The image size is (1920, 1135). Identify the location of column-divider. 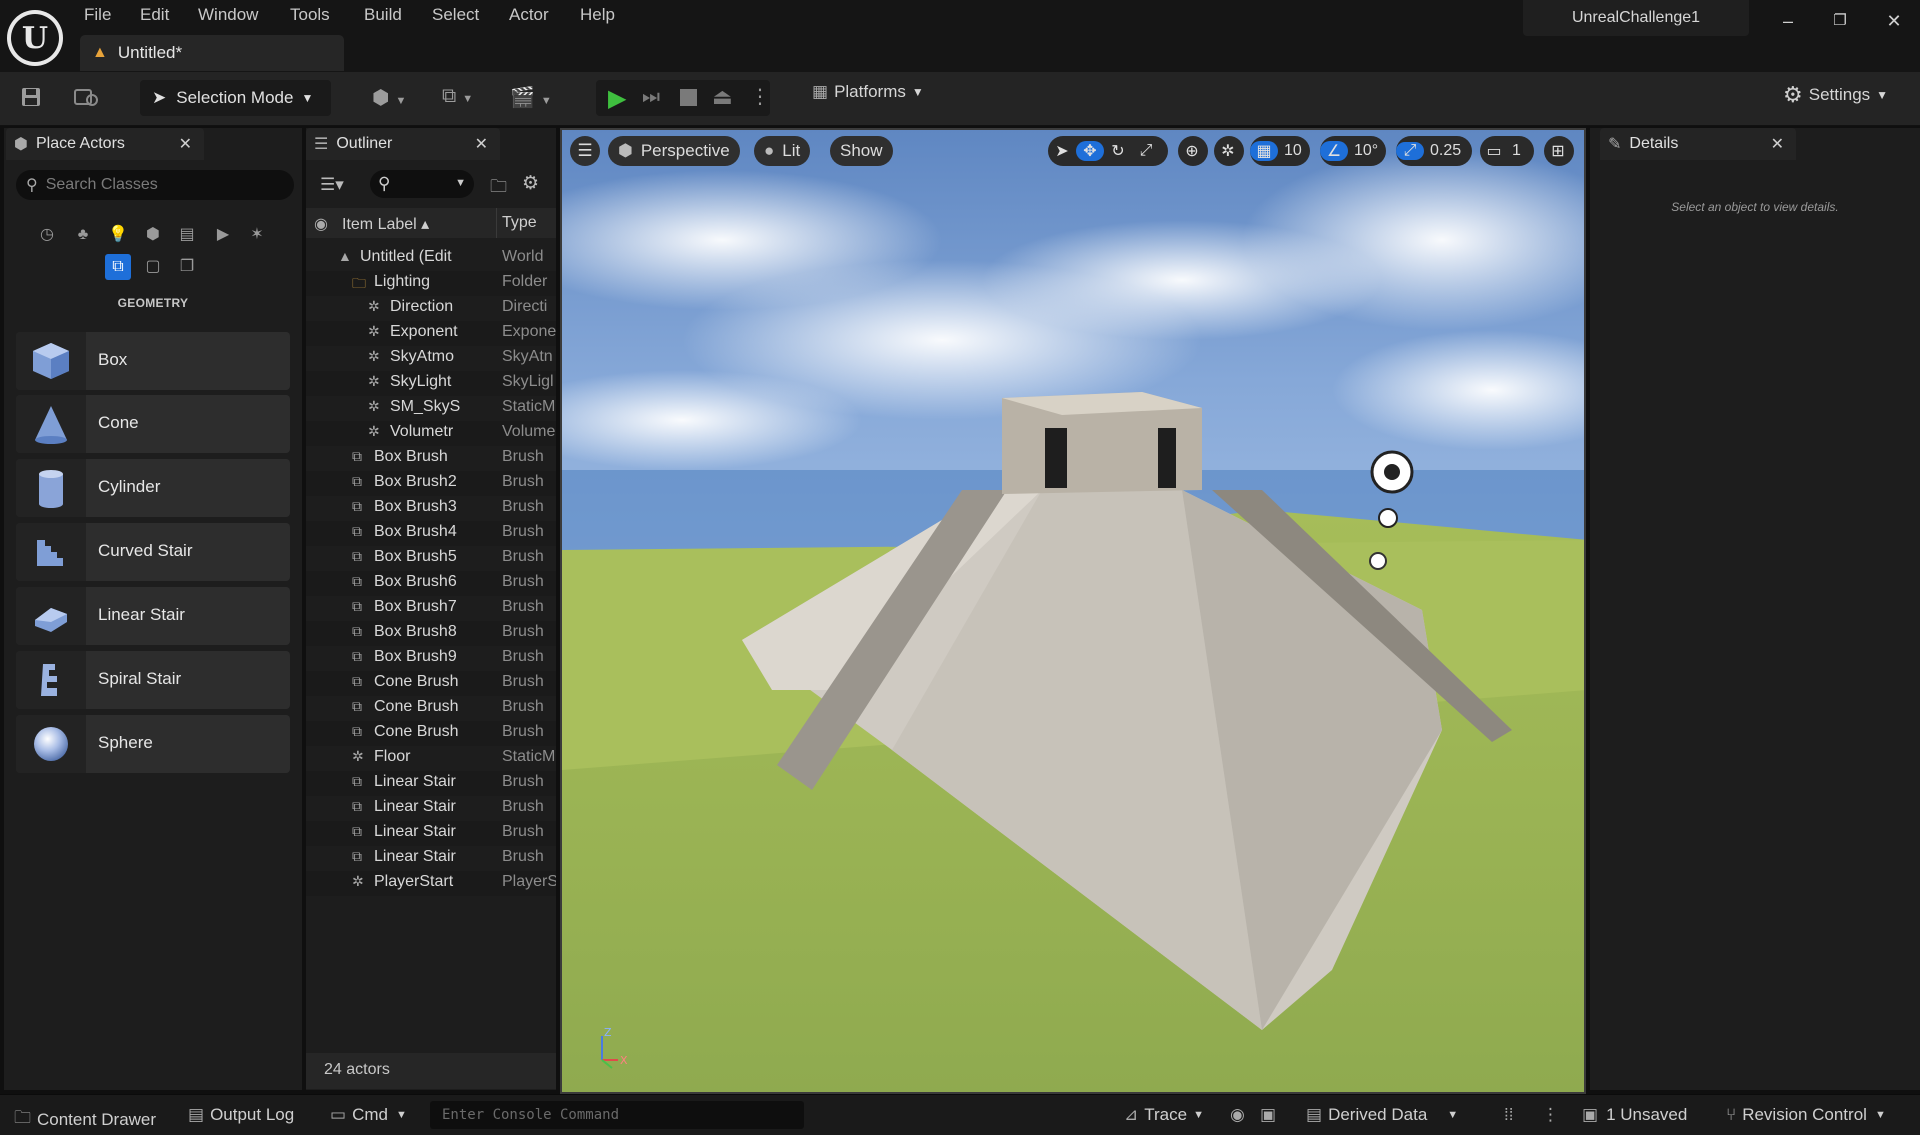
(496, 223).